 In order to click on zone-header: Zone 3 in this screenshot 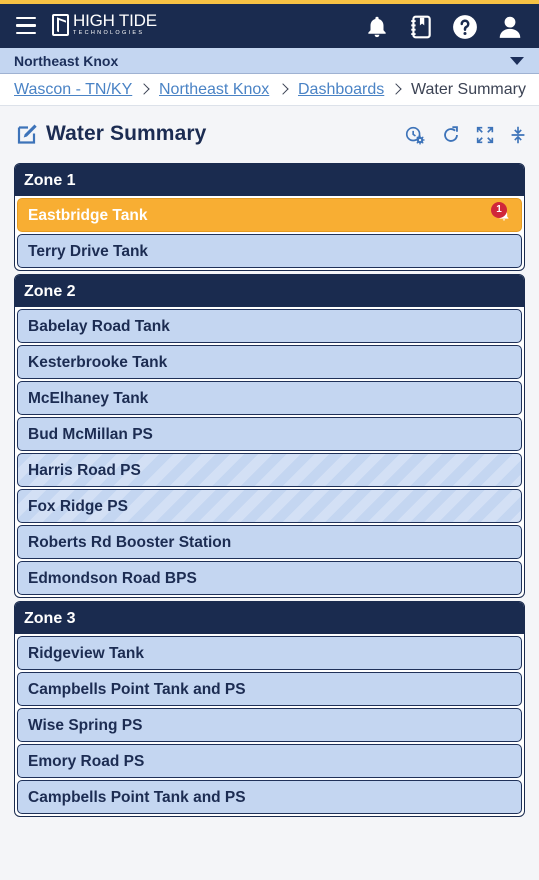, I will do `click(269, 618)`.